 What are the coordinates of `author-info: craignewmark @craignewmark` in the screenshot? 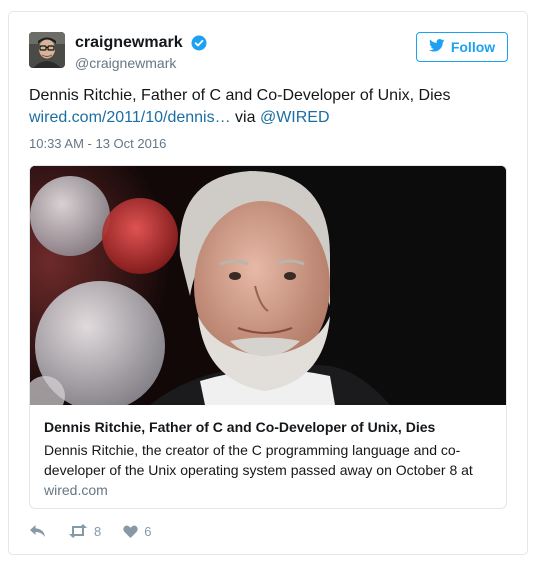 It's located at (141, 52).